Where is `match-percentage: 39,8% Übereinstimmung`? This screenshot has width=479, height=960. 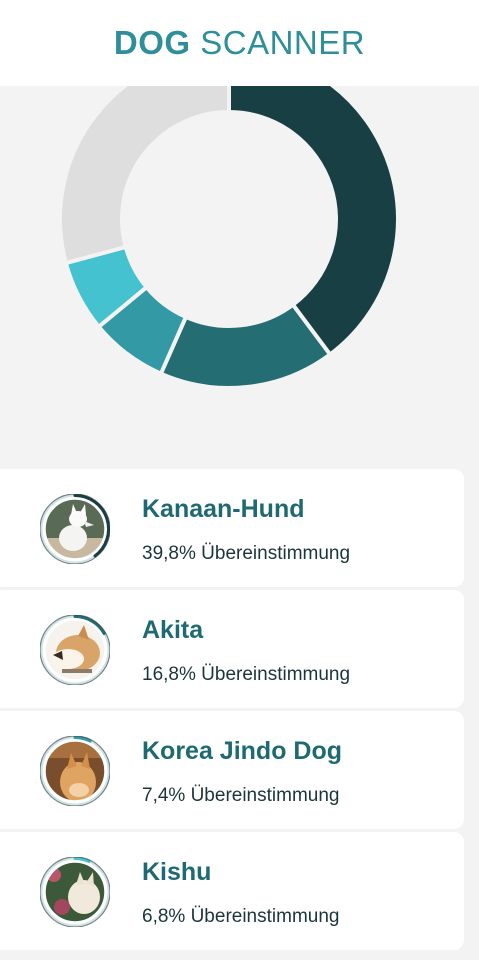
match-percentage: 39,8% Übereinstimmung is located at coordinates (246, 553).